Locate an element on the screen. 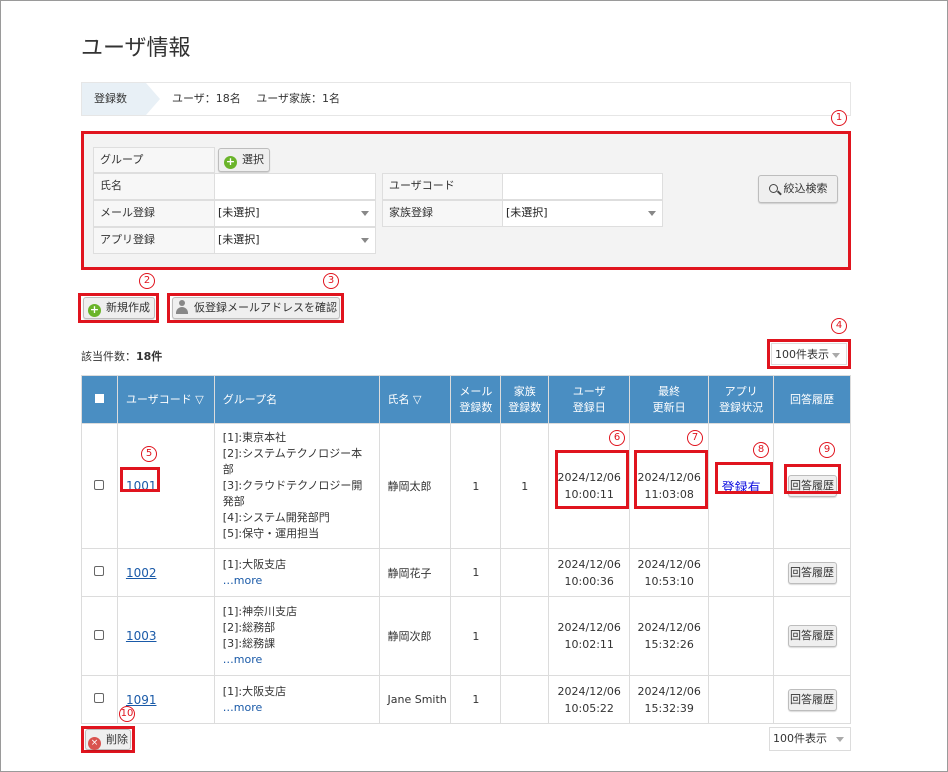  marker-4: 4 is located at coordinates (839, 326).